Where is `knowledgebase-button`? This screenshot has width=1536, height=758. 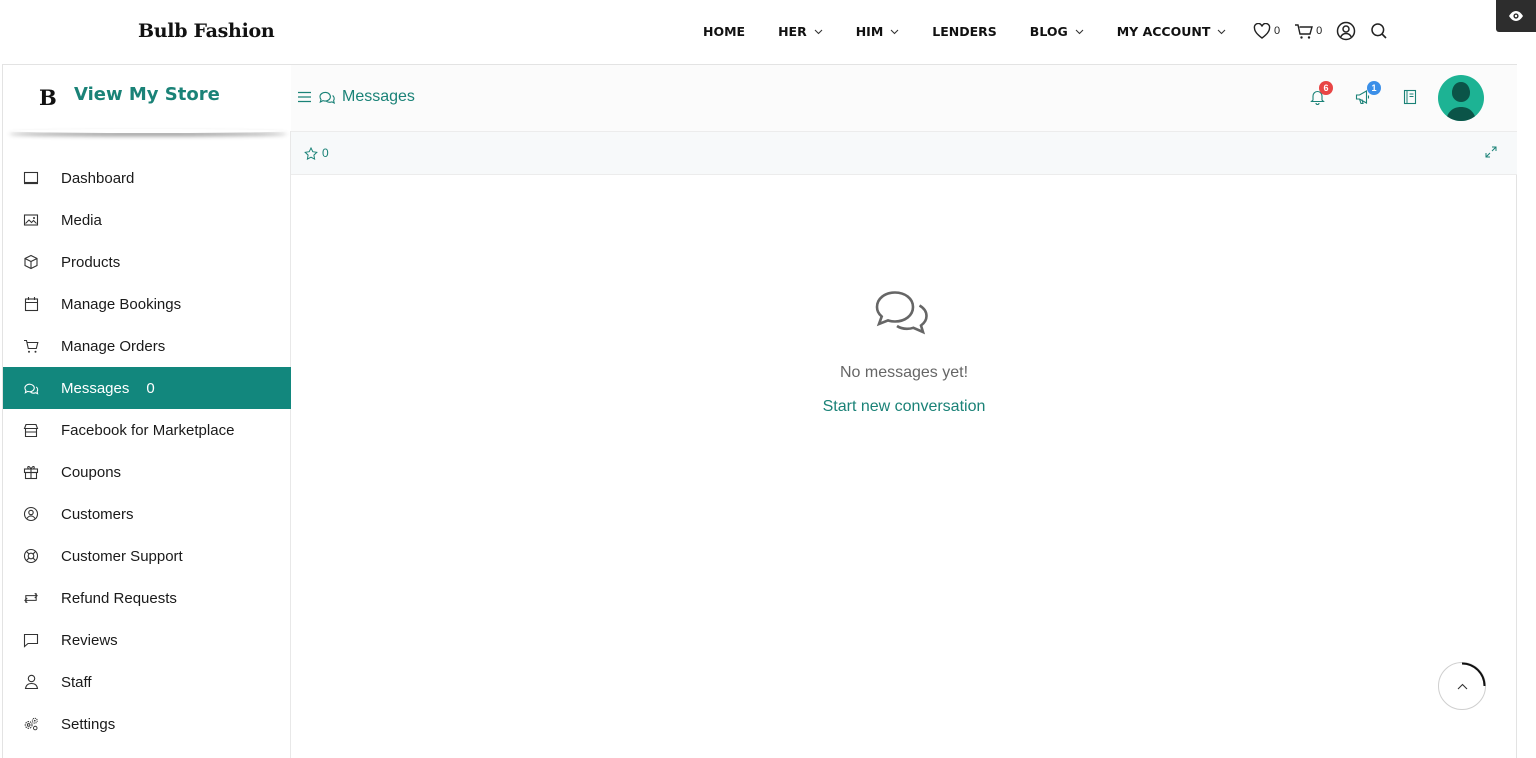
knowledgebase-button is located at coordinates (1410, 97).